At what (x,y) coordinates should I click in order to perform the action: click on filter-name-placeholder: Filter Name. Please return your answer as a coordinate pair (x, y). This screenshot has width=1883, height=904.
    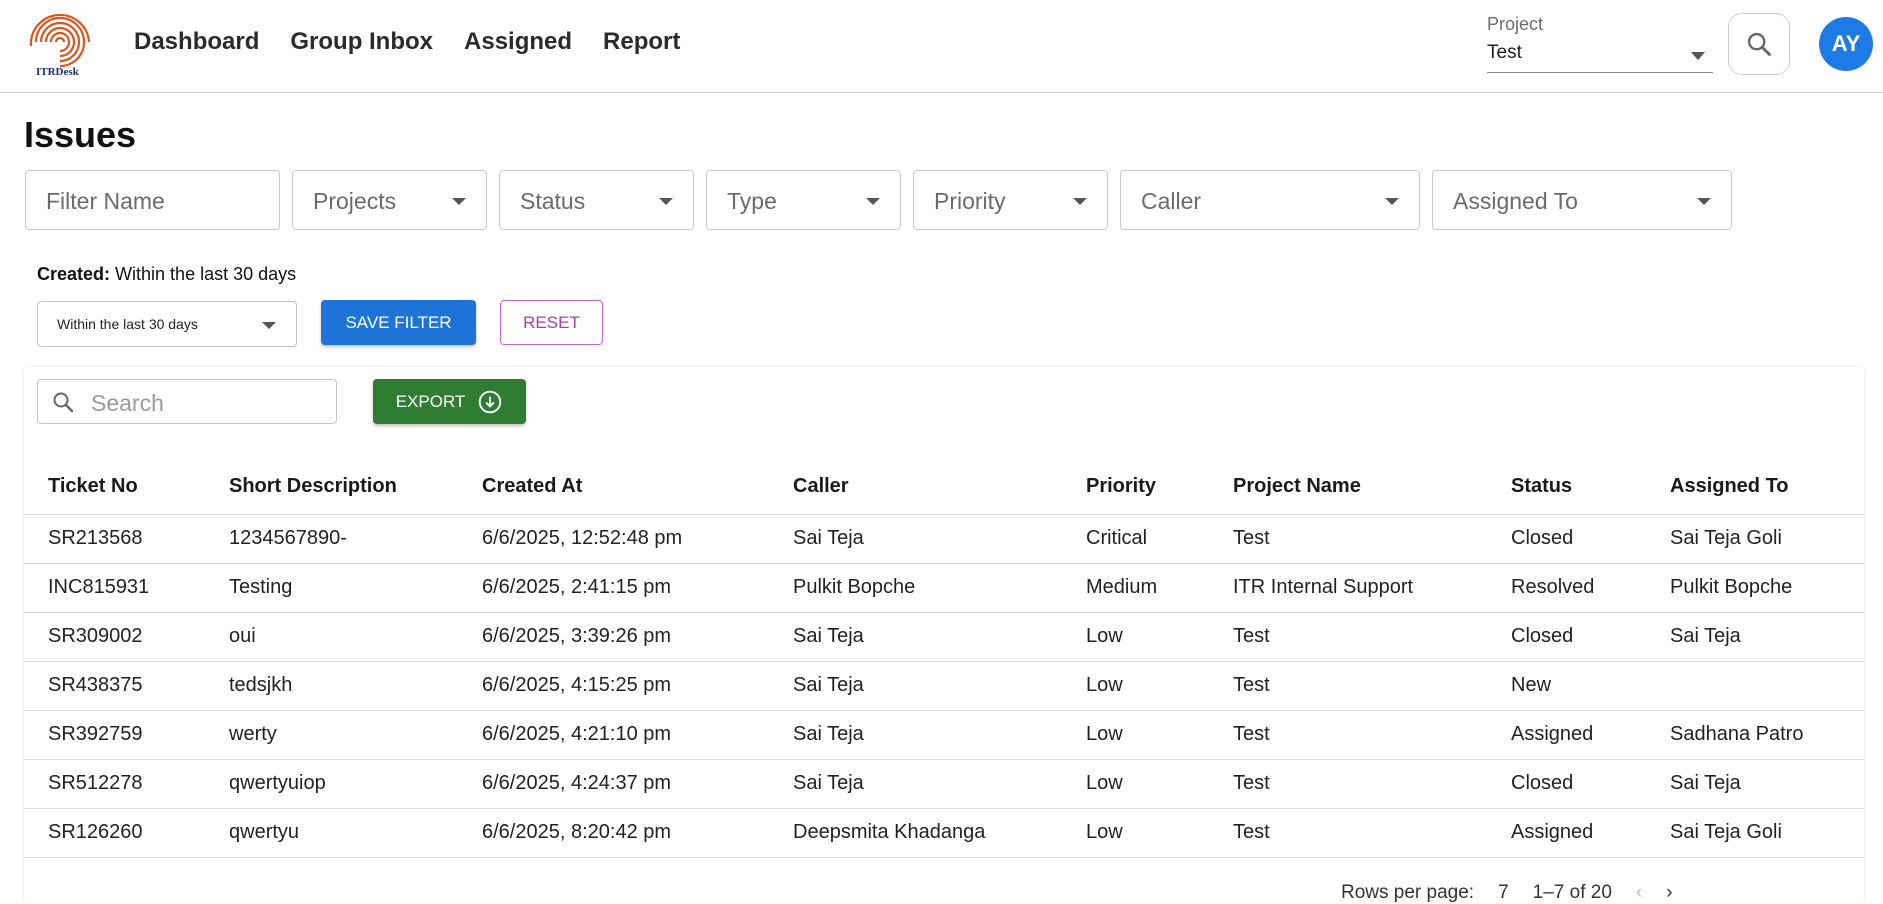
    Looking at the image, I should click on (105, 201).